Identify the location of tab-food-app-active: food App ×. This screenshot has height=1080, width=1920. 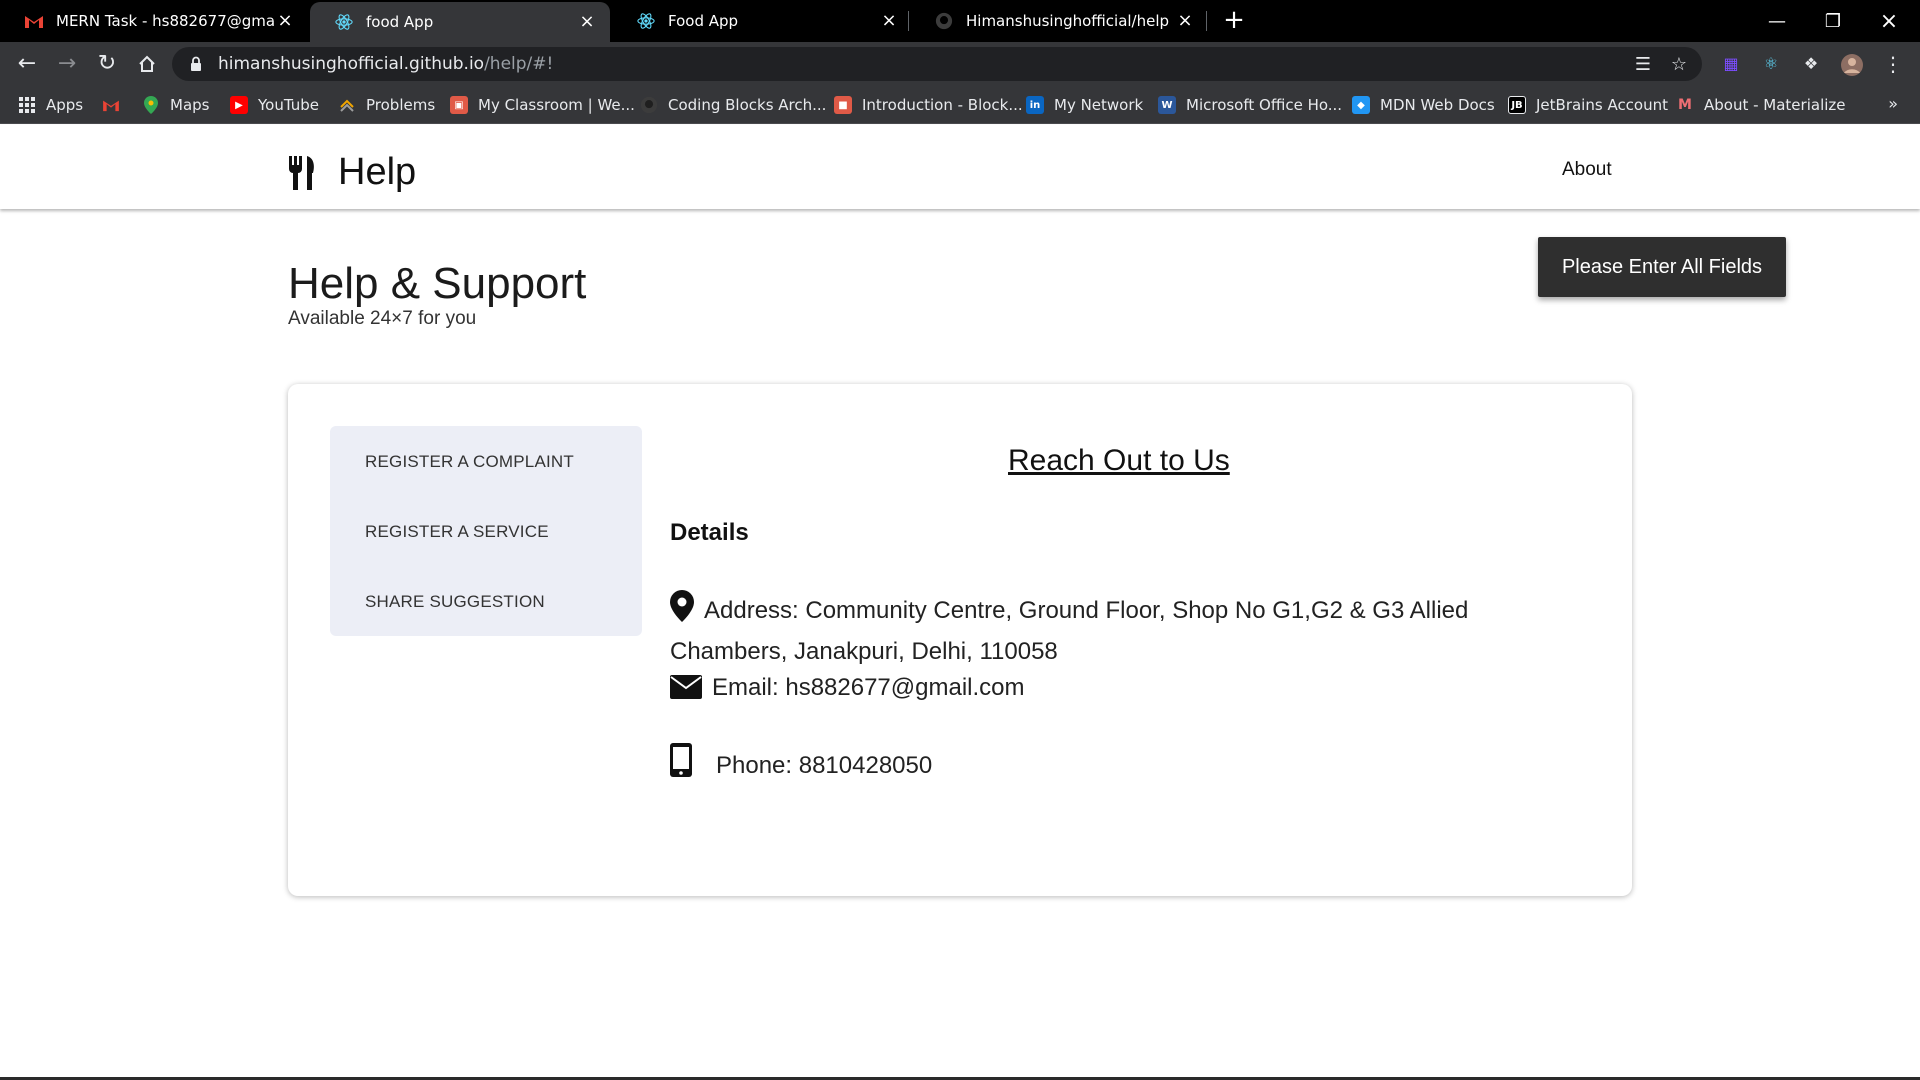
(460, 22).